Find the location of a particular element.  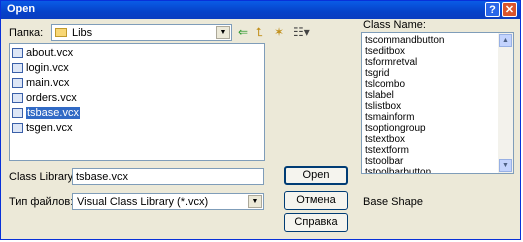

list-item: tslistbox is located at coordinates (383, 106).